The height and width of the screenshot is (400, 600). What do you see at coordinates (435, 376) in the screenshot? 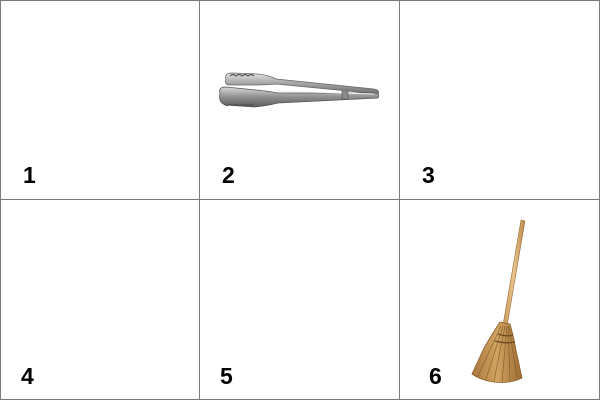
I see `cell-number-6: 6` at bounding box center [435, 376].